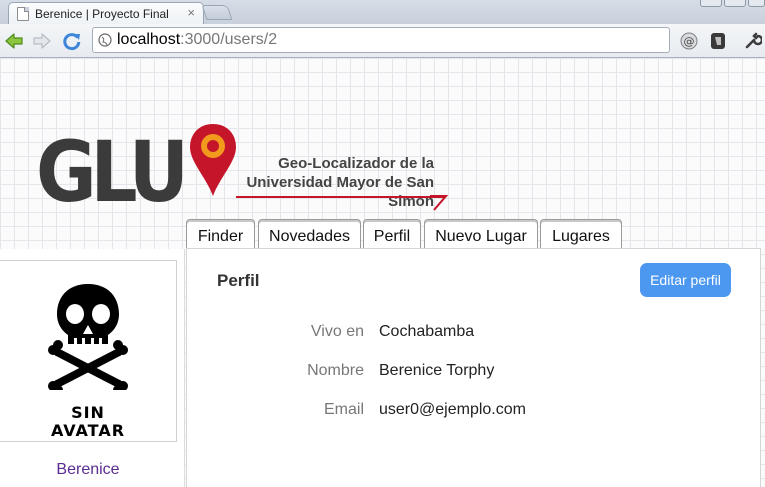 Image resolution: width=765 pixels, height=487 pixels. Describe the element at coordinates (238, 280) in the screenshot. I see `panel-title: Perfil` at that location.